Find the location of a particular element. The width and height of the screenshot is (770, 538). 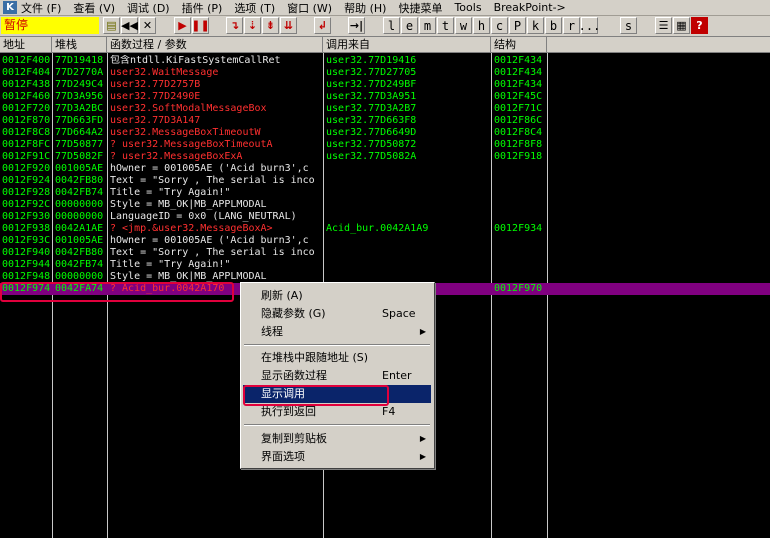

address-cell: 0012F940 is located at coordinates (26, 252).